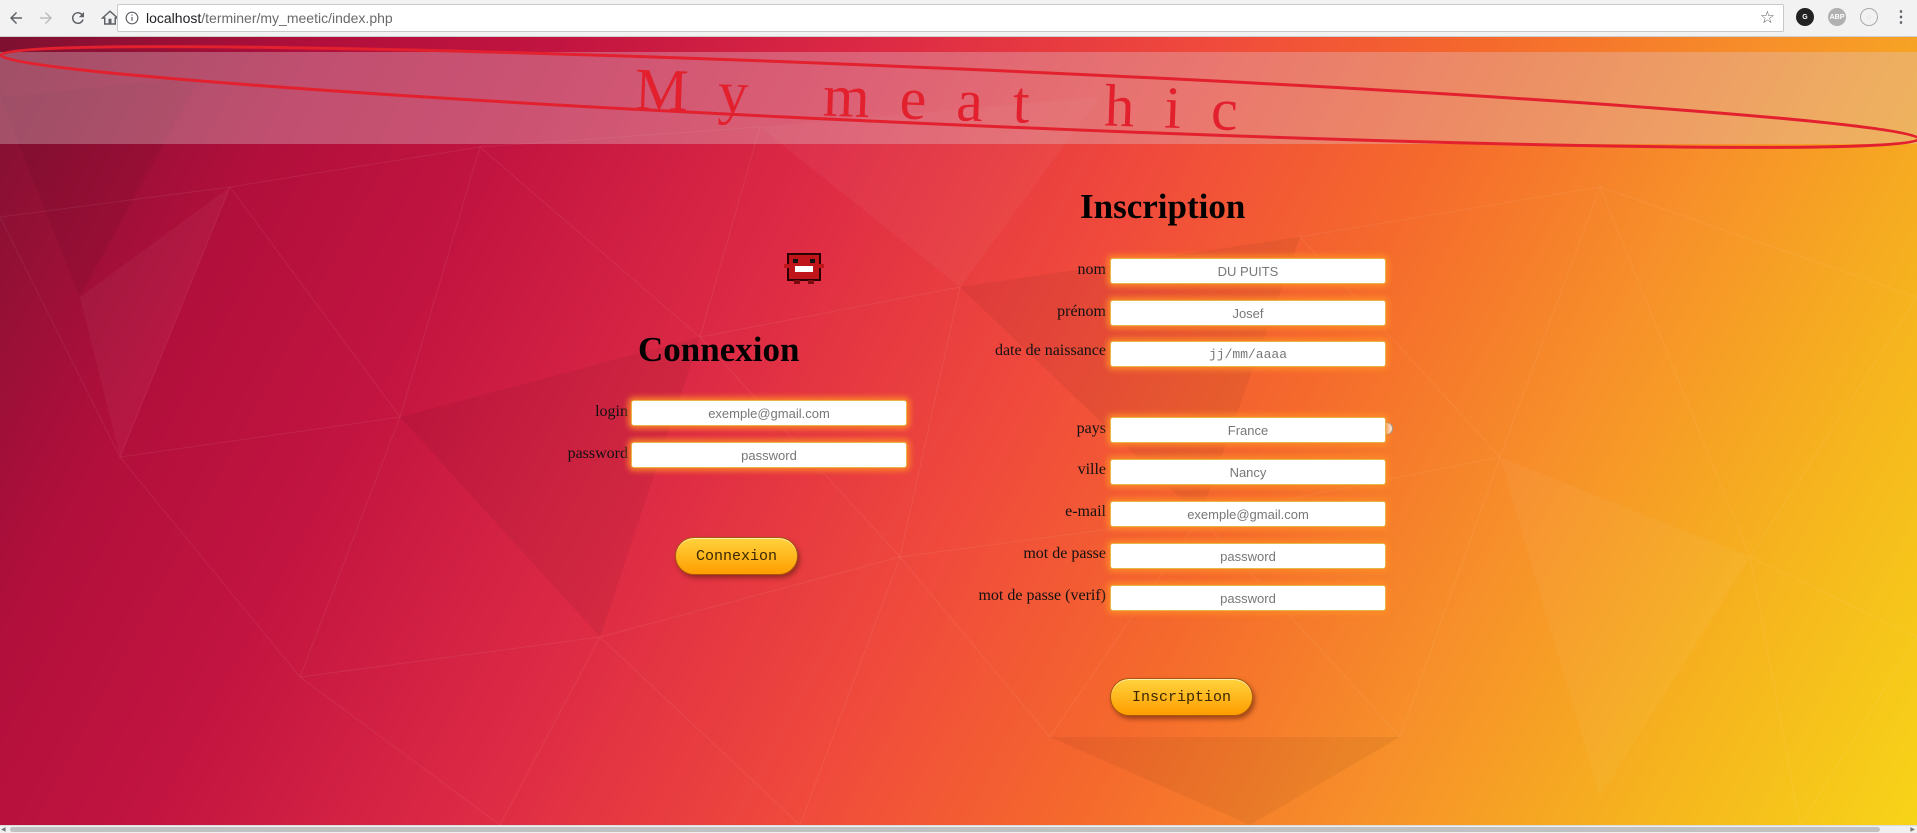 Image resolution: width=1917 pixels, height=833 pixels. Describe the element at coordinates (1064, 553) in the screenshot. I see `mot-de-passe-label: mot de passe` at that location.